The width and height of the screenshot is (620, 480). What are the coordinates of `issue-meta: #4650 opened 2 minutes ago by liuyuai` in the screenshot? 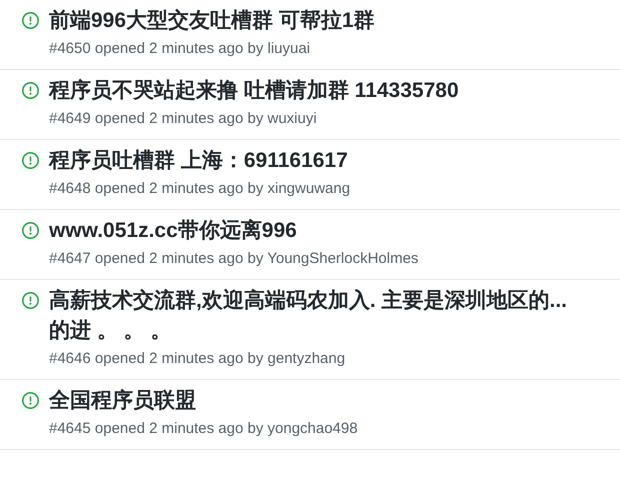 It's located at (180, 49).